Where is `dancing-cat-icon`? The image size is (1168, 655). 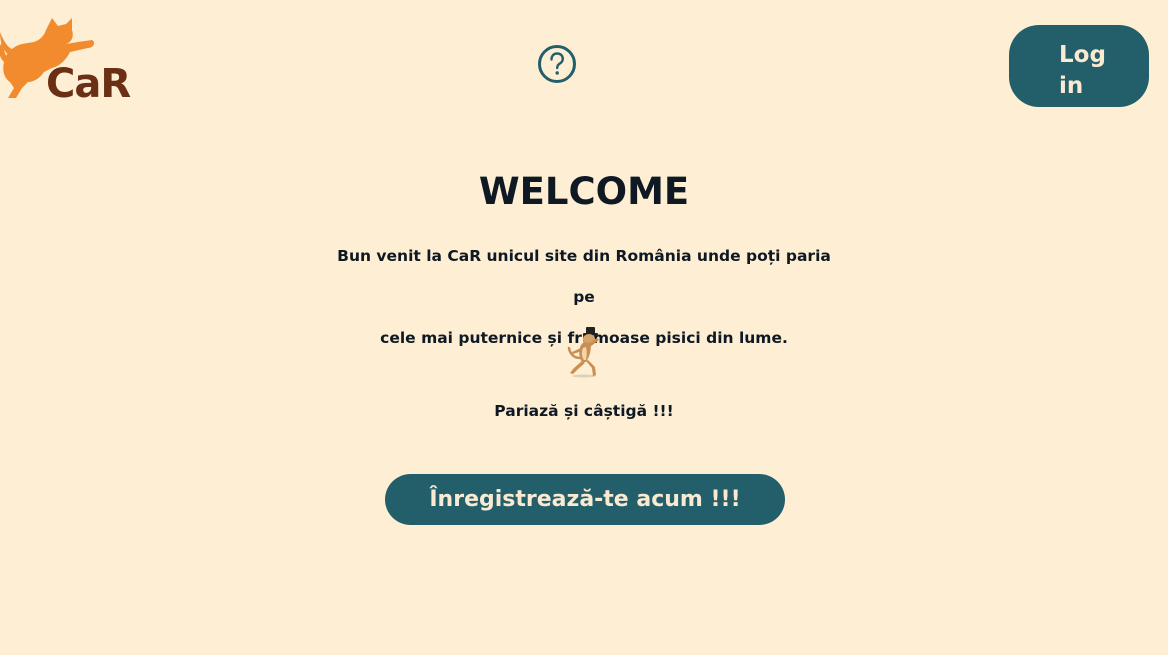
dancing-cat-icon is located at coordinates (583, 352).